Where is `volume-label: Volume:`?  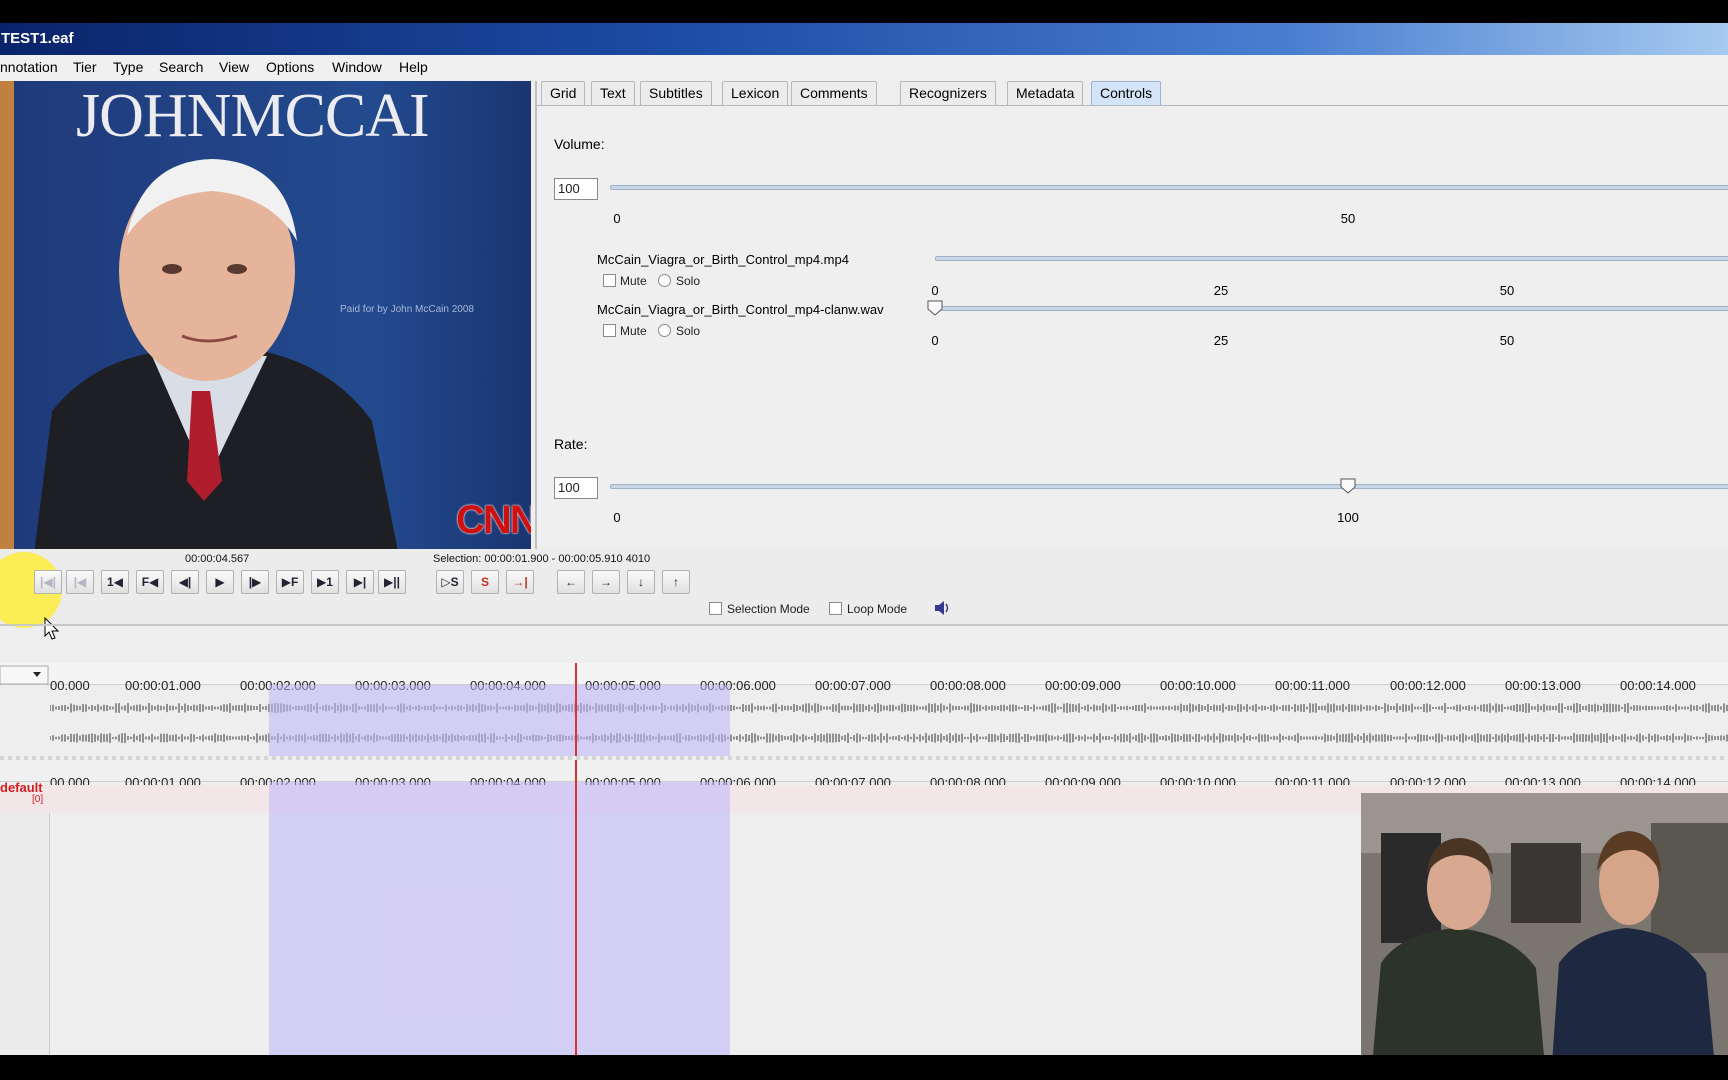
volume-label: Volume: is located at coordinates (579, 144).